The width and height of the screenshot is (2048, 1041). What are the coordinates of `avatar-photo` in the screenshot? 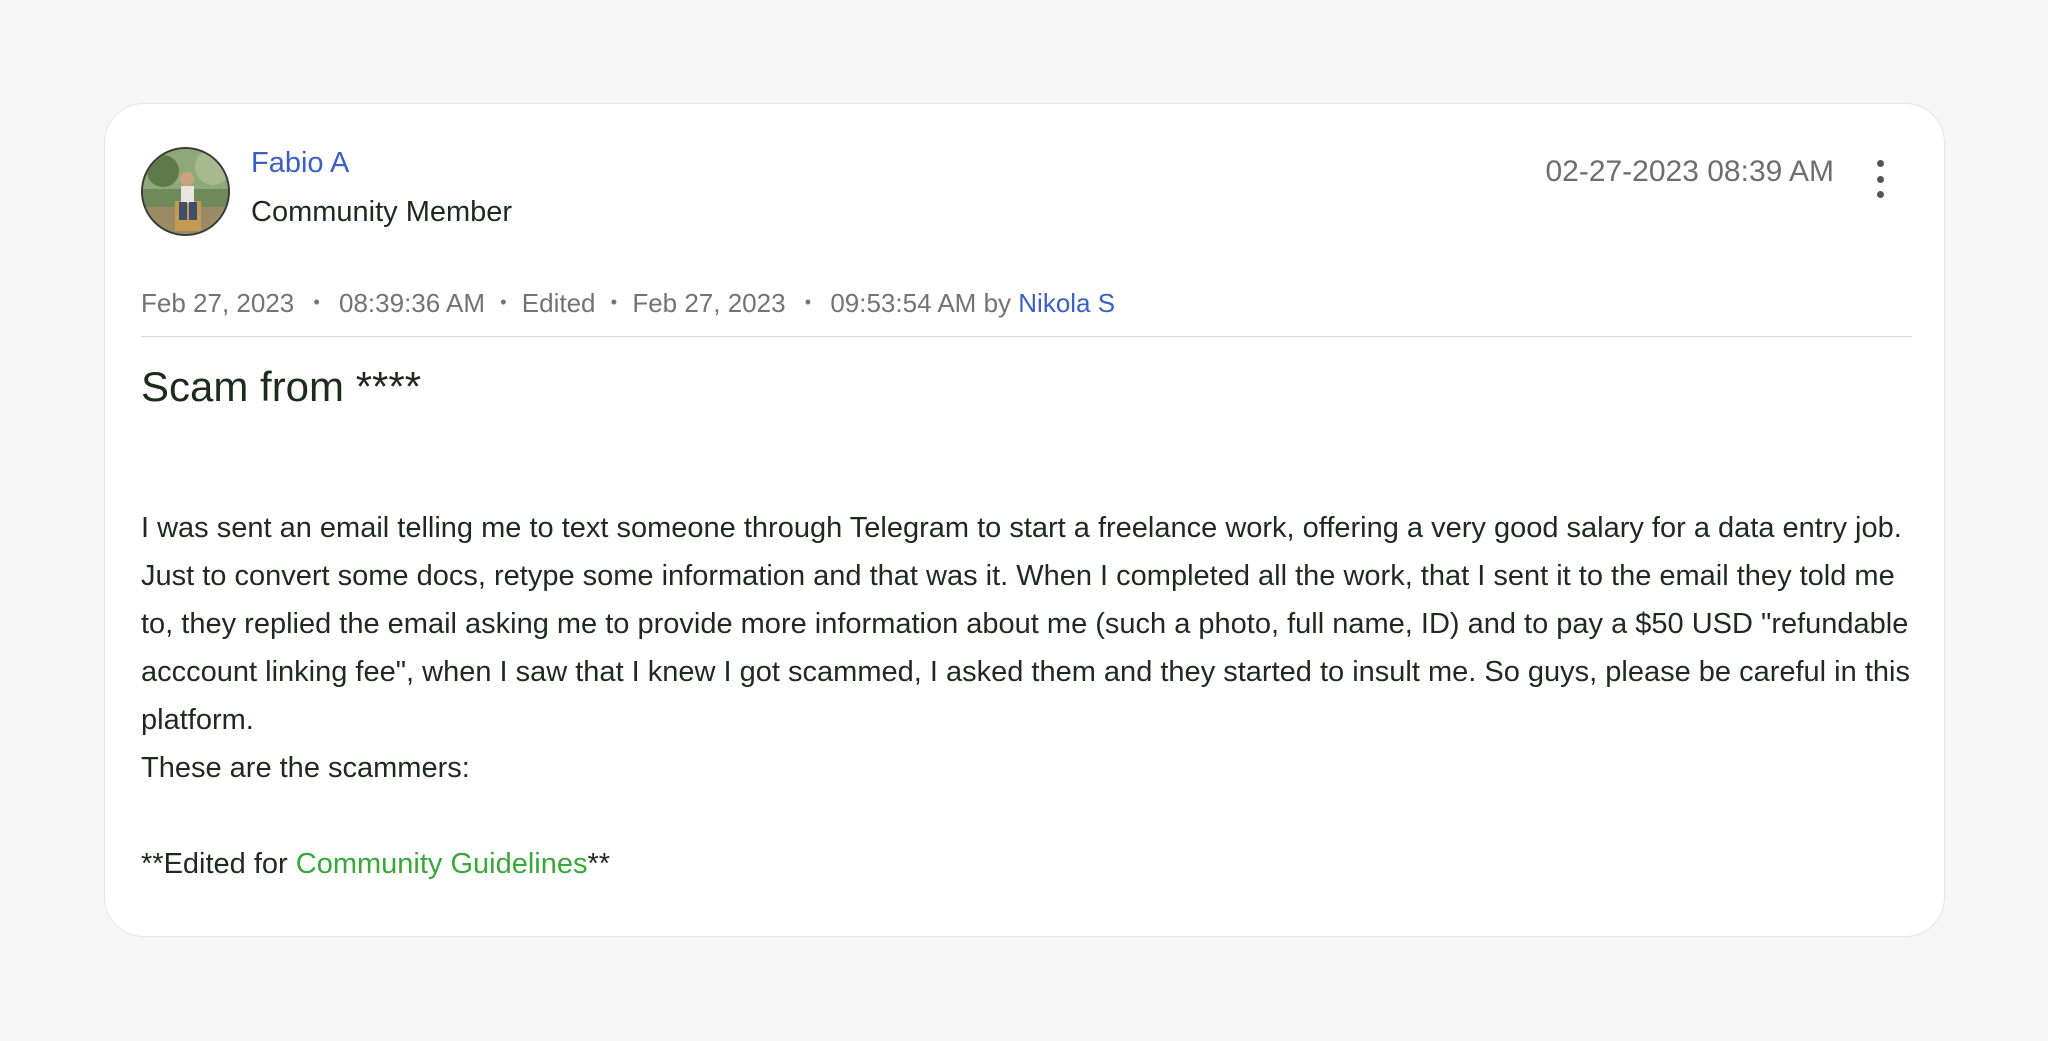 It's located at (185, 191).